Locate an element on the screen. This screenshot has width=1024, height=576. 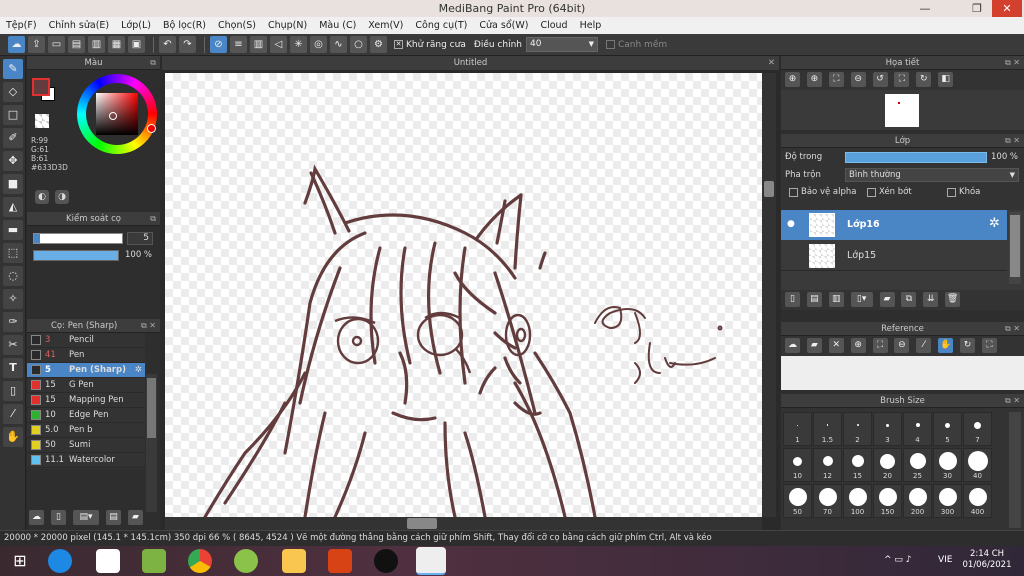
brush-list-scrollbar is located at coordinates (151, 443).